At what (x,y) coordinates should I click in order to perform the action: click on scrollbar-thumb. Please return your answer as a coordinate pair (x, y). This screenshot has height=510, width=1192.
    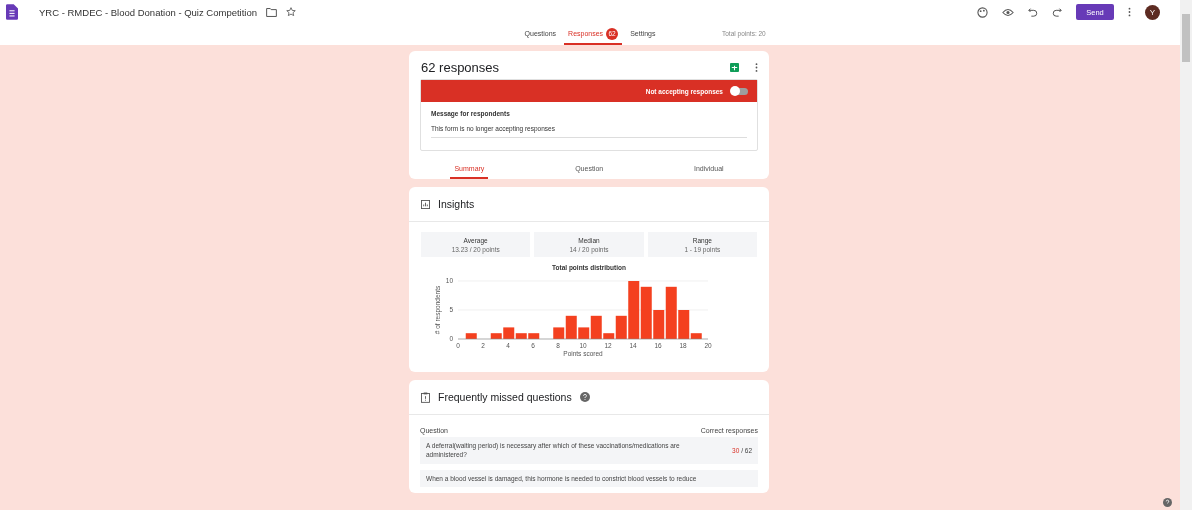
    Looking at the image, I should click on (1186, 38).